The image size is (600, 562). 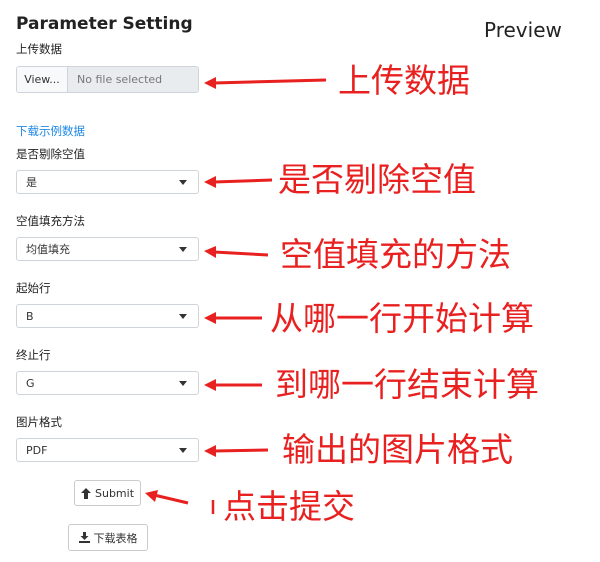 I want to click on annotation-upload: 上传数据, so click(x=404, y=80).